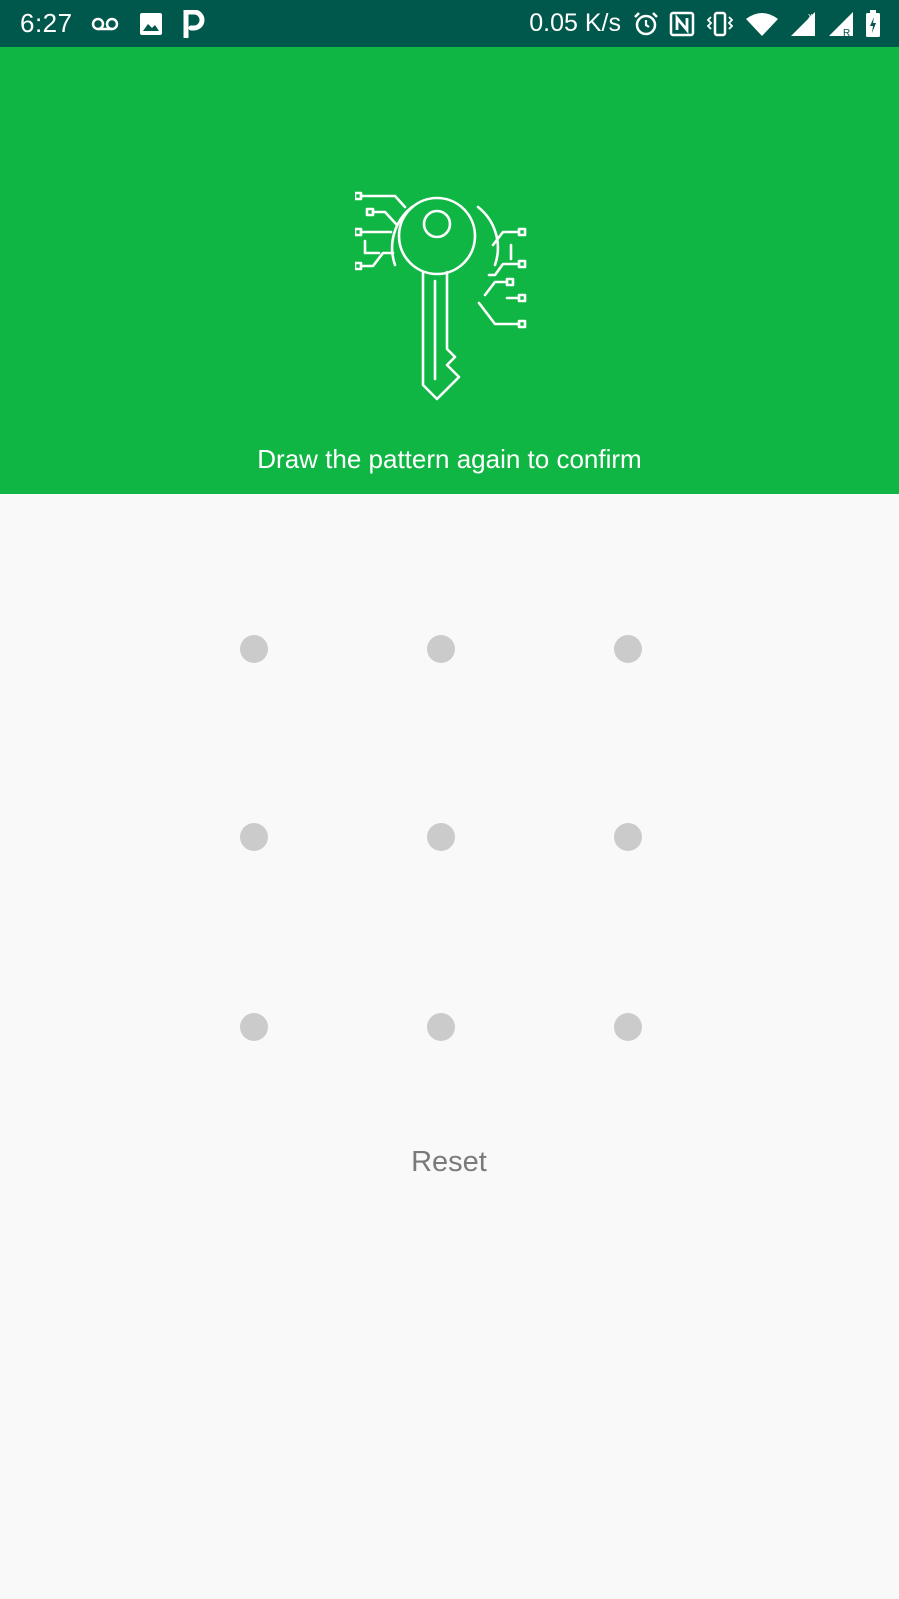 This screenshot has width=899, height=1599. What do you see at coordinates (449, 23) in the screenshot?
I see `status-bar: 6:27 0.05 K/s x R` at bounding box center [449, 23].